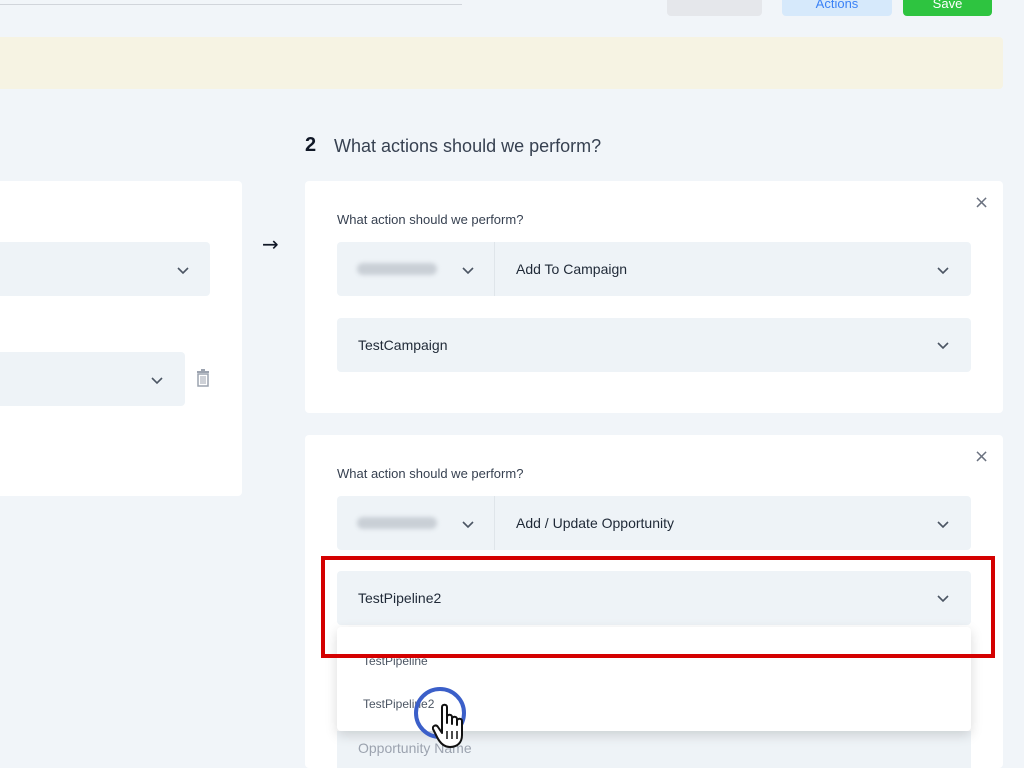 Image resolution: width=1024 pixels, height=768 pixels. What do you see at coordinates (270, 244) in the screenshot?
I see `arrow-right-icon: →` at bounding box center [270, 244].